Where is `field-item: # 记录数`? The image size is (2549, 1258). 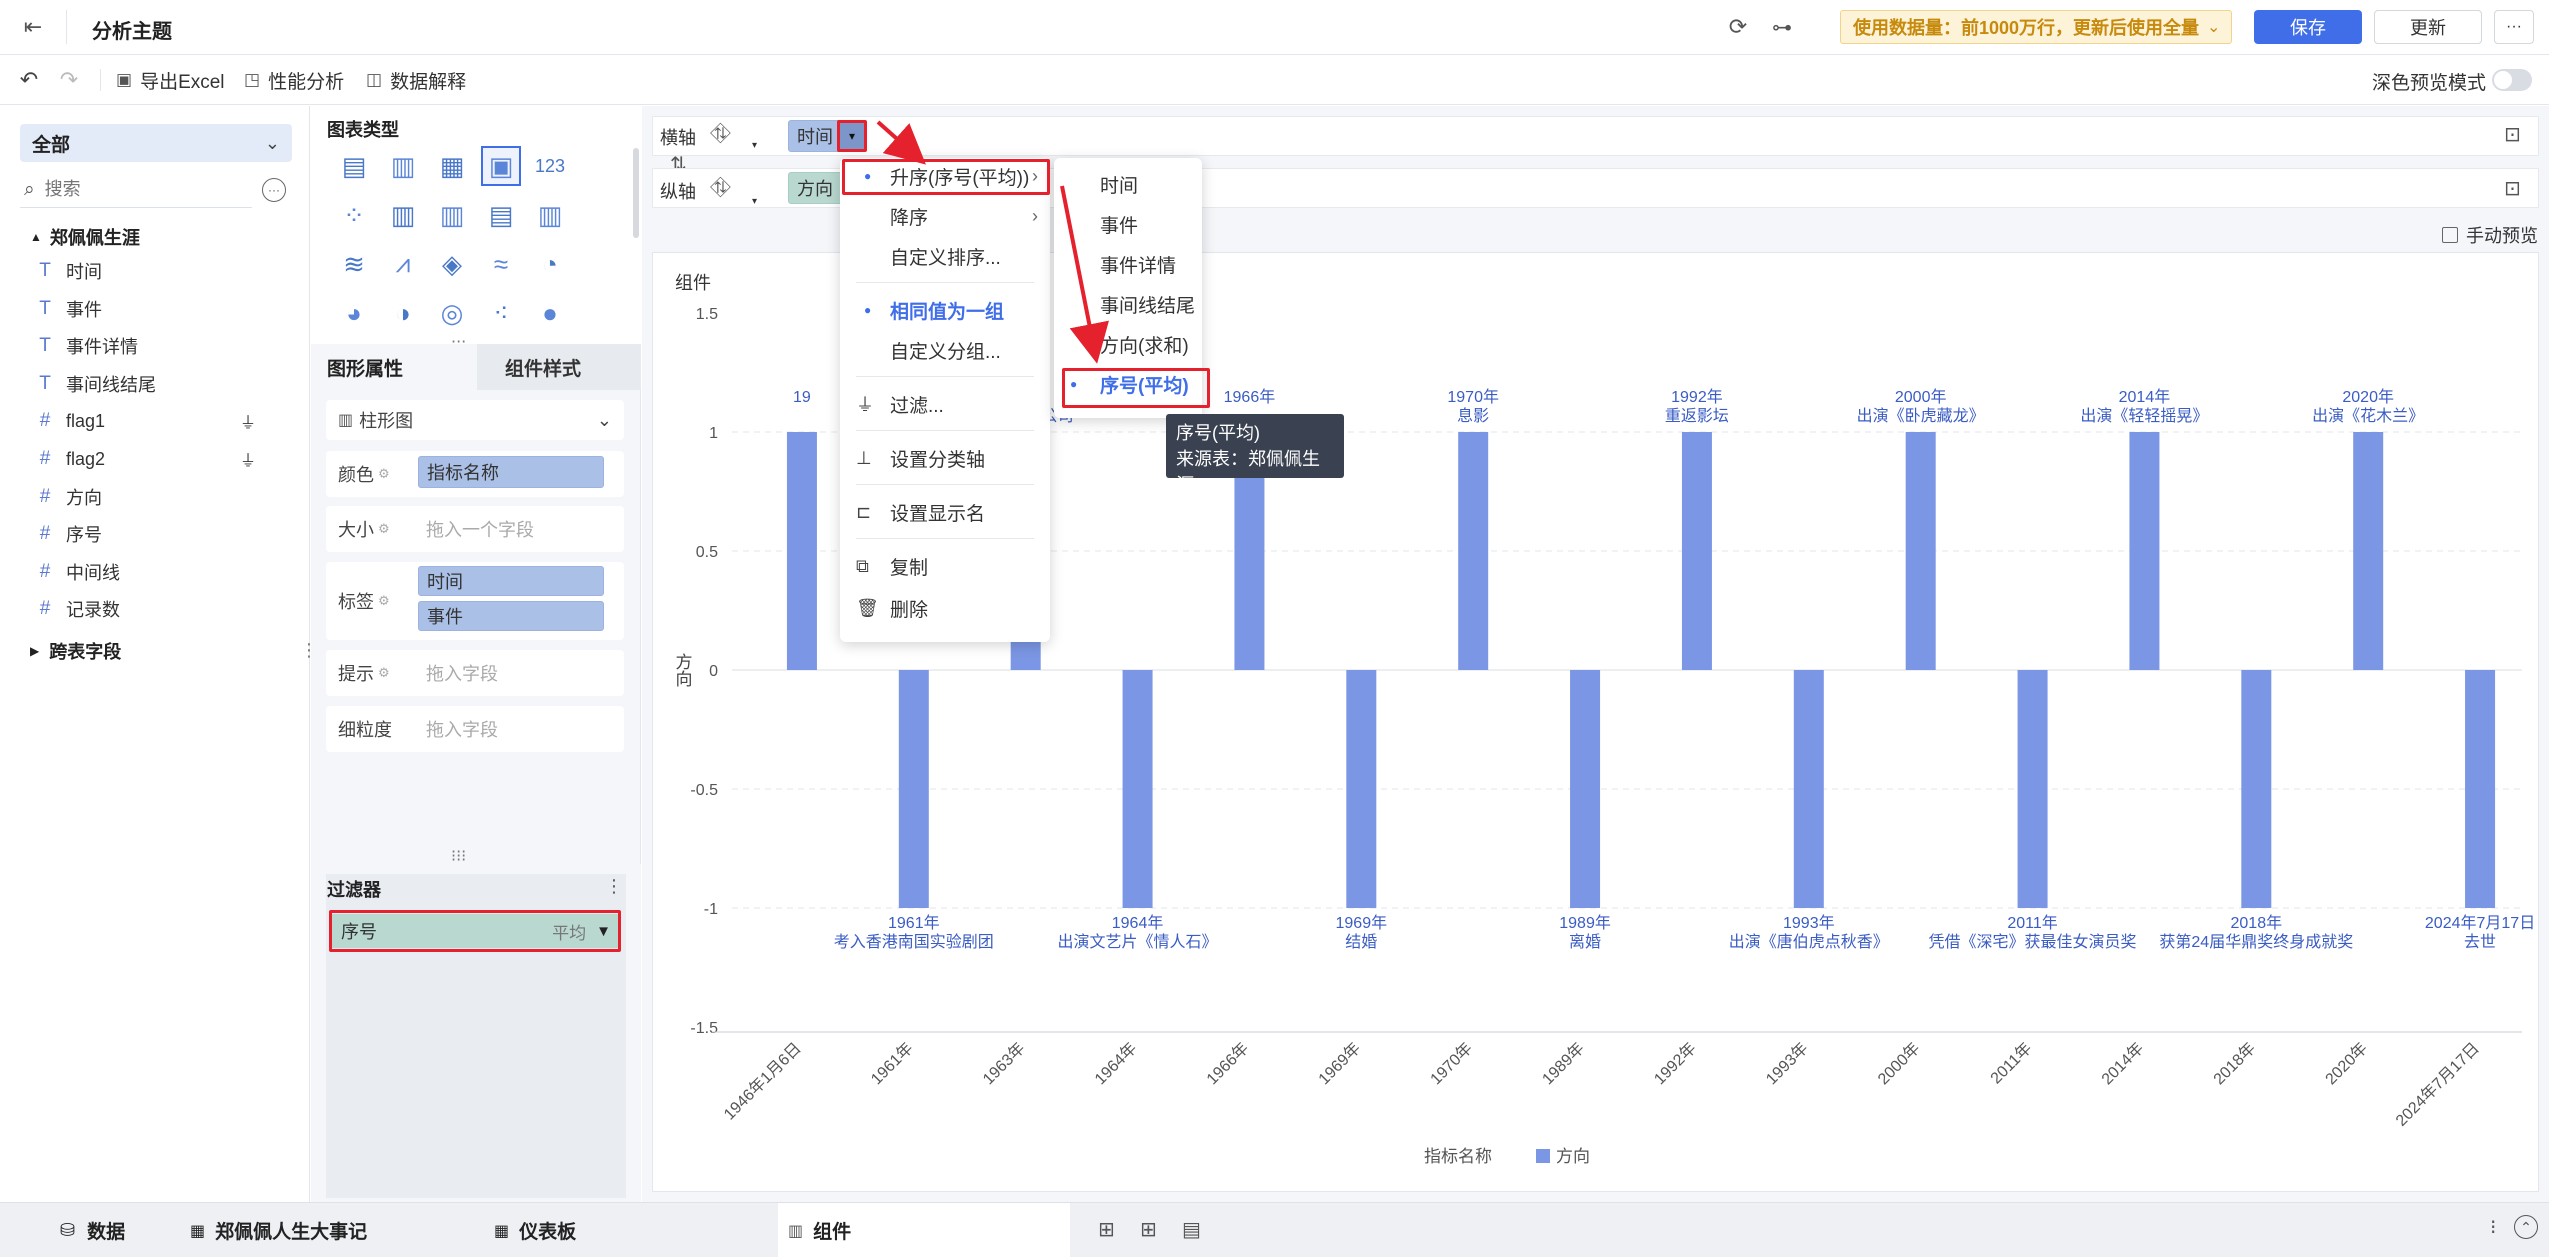 field-item: # 记录数 is located at coordinates (78, 609).